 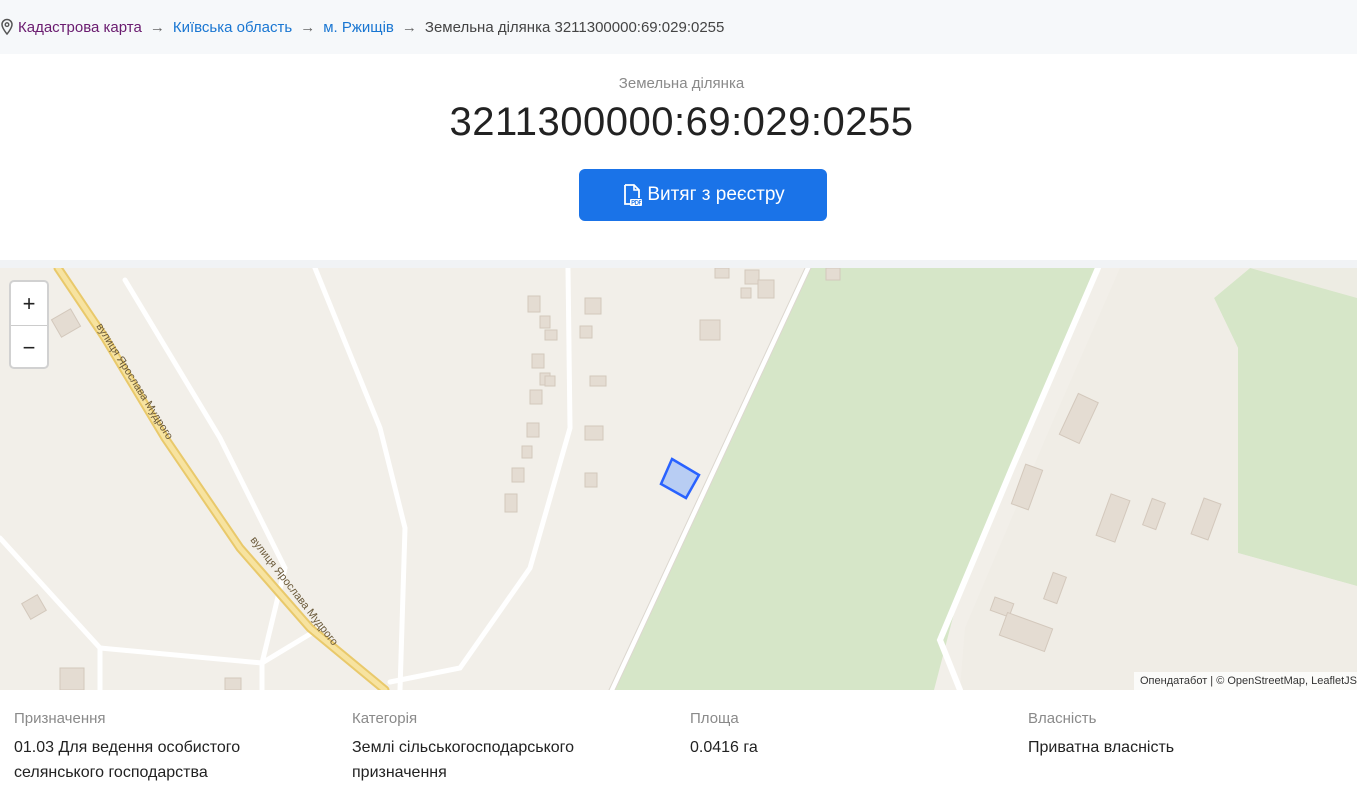 What do you see at coordinates (7, 27) in the screenshot?
I see `location-pin-icon` at bounding box center [7, 27].